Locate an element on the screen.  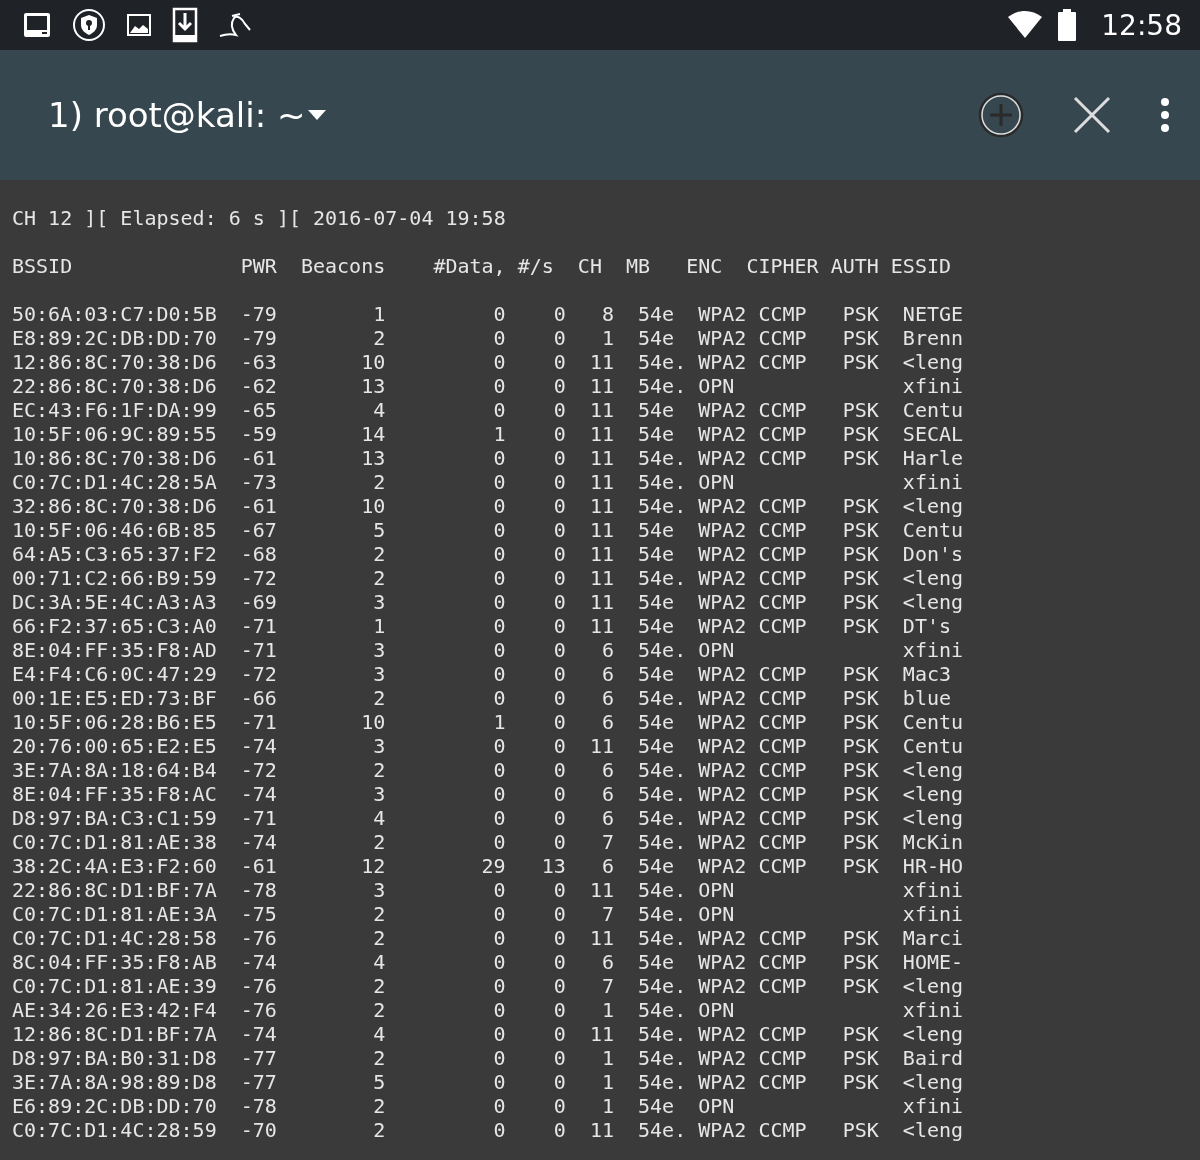
table-cell: 66:F2:37:65:C3:A0 is located at coordinates (114, 626).